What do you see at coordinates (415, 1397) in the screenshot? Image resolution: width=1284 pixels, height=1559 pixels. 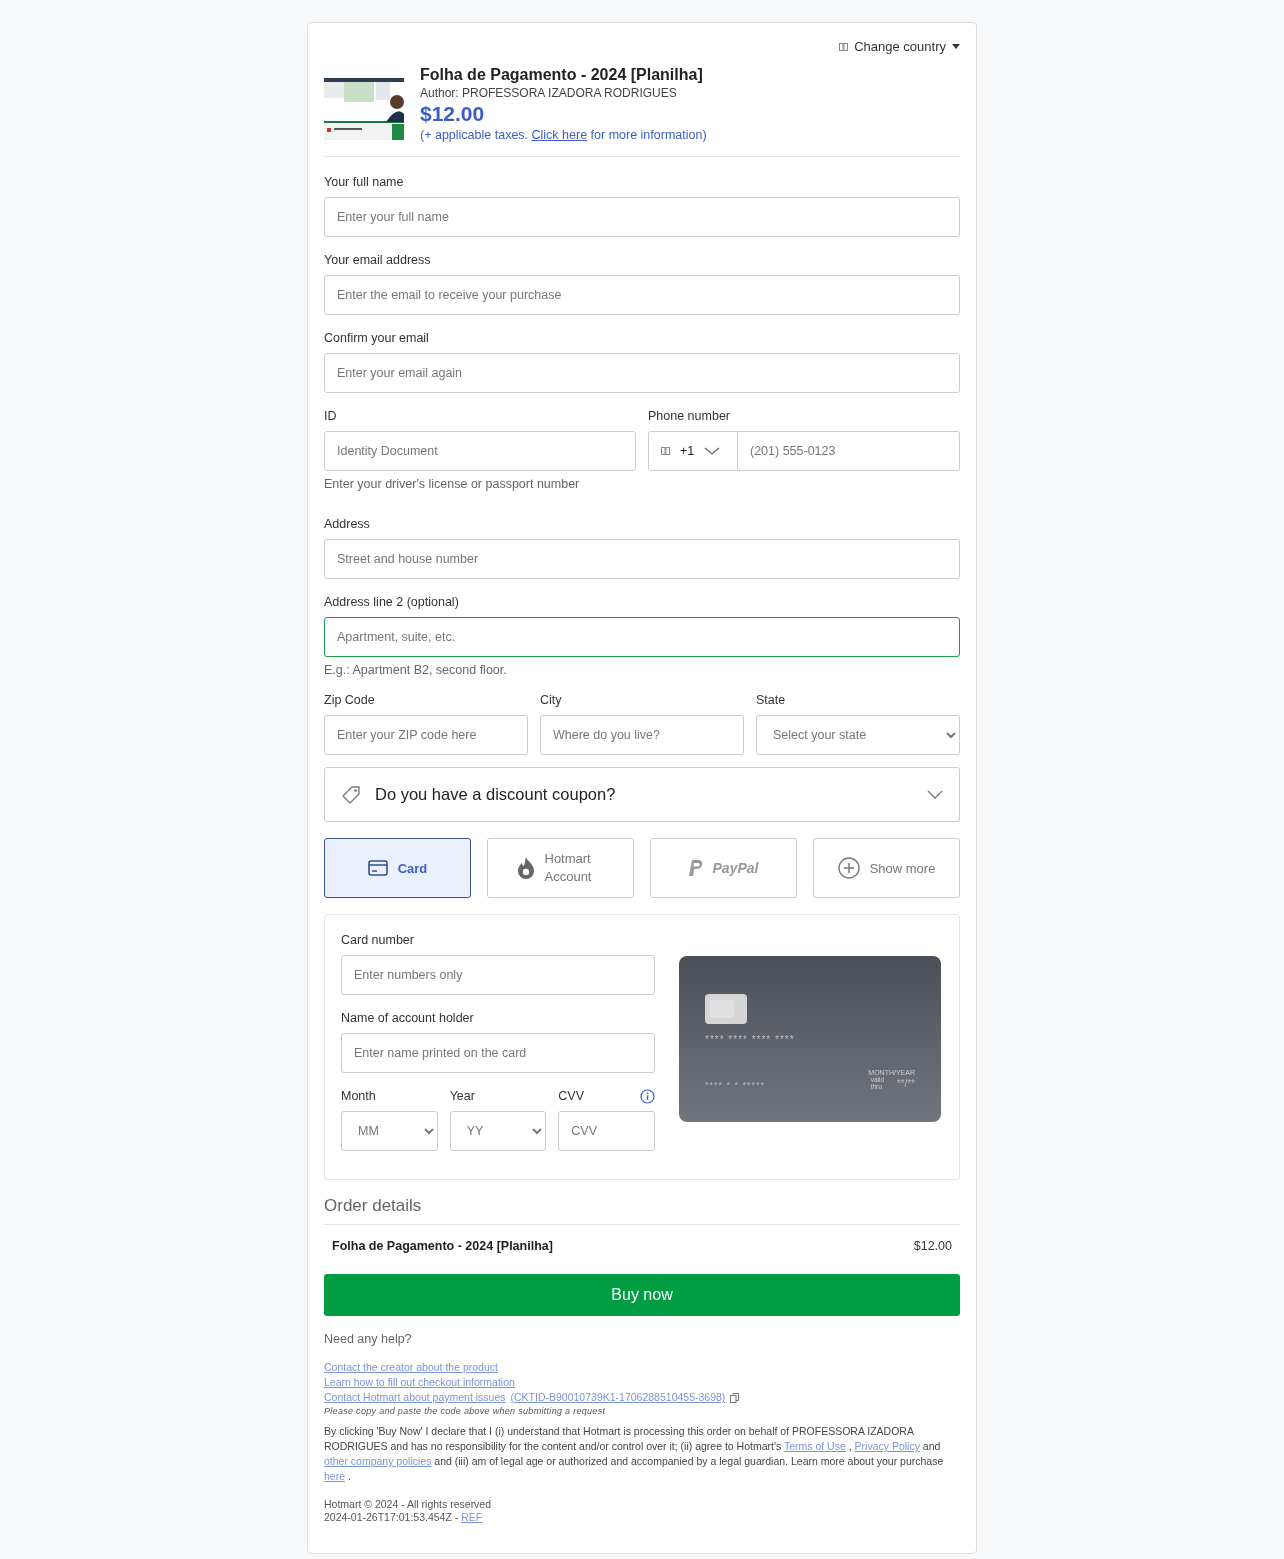 I see `help-link: Contact Hotmart about payment issues` at bounding box center [415, 1397].